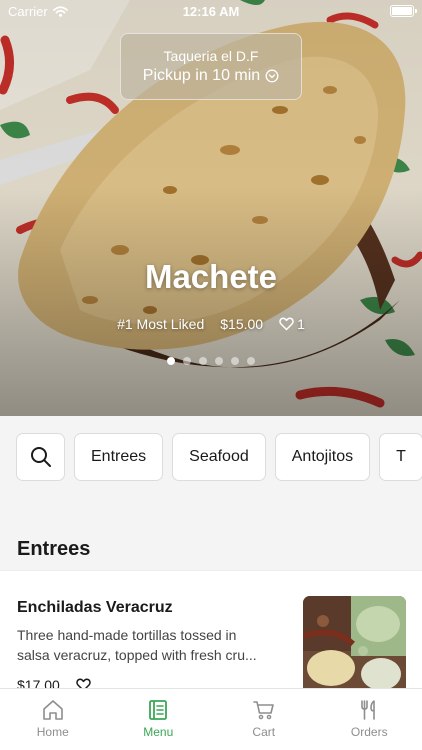  I want to click on restaurant-name: Taqueria el D.F, so click(211, 56).